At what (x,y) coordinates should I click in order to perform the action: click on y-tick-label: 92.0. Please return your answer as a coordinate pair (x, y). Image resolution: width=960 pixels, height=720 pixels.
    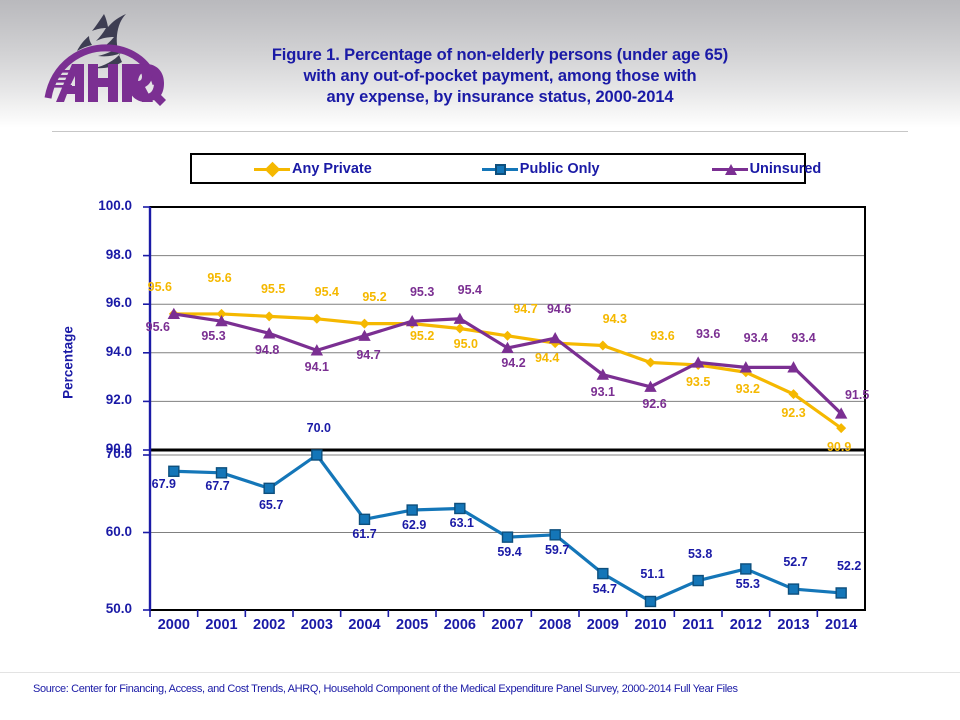
    Looking at the image, I should click on (118, 400).